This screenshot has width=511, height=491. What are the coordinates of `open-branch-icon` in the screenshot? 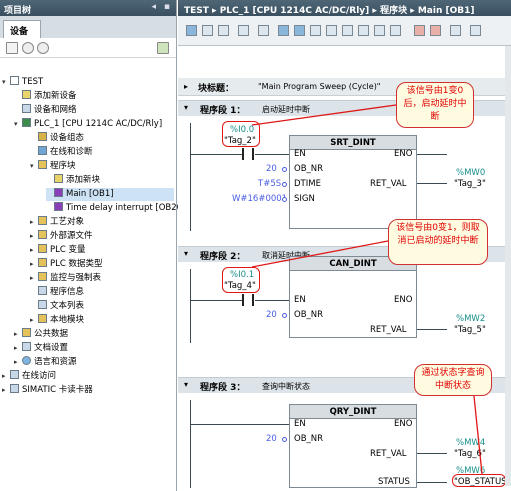 It's located at (363, 30).